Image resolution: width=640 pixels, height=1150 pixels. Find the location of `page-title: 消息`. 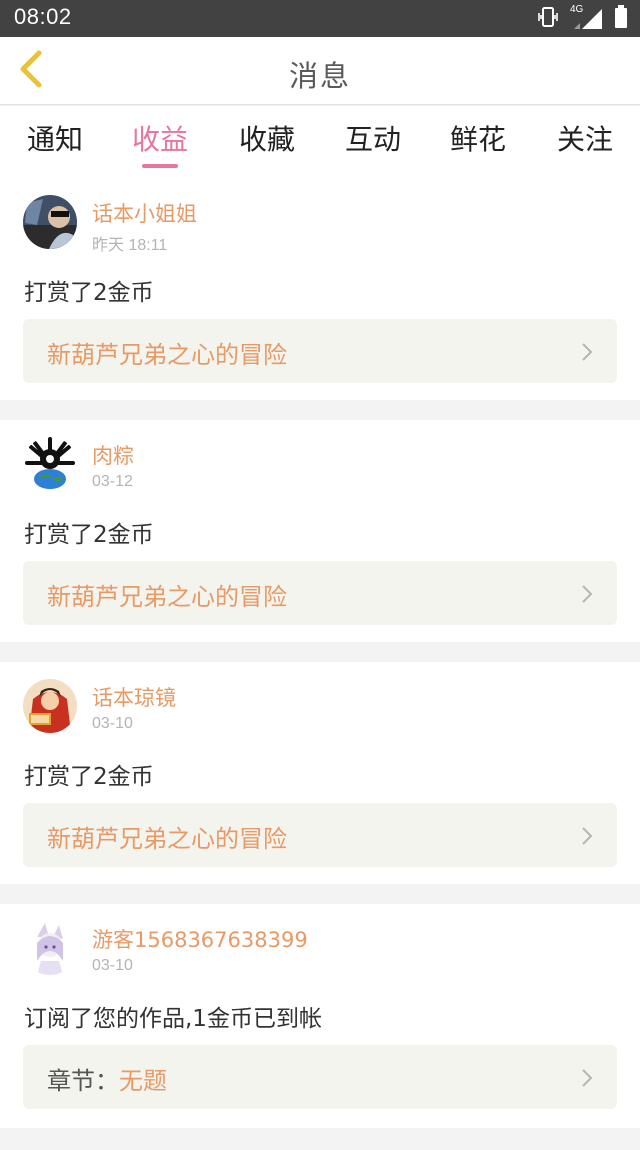

page-title: 消息 is located at coordinates (319, 76).